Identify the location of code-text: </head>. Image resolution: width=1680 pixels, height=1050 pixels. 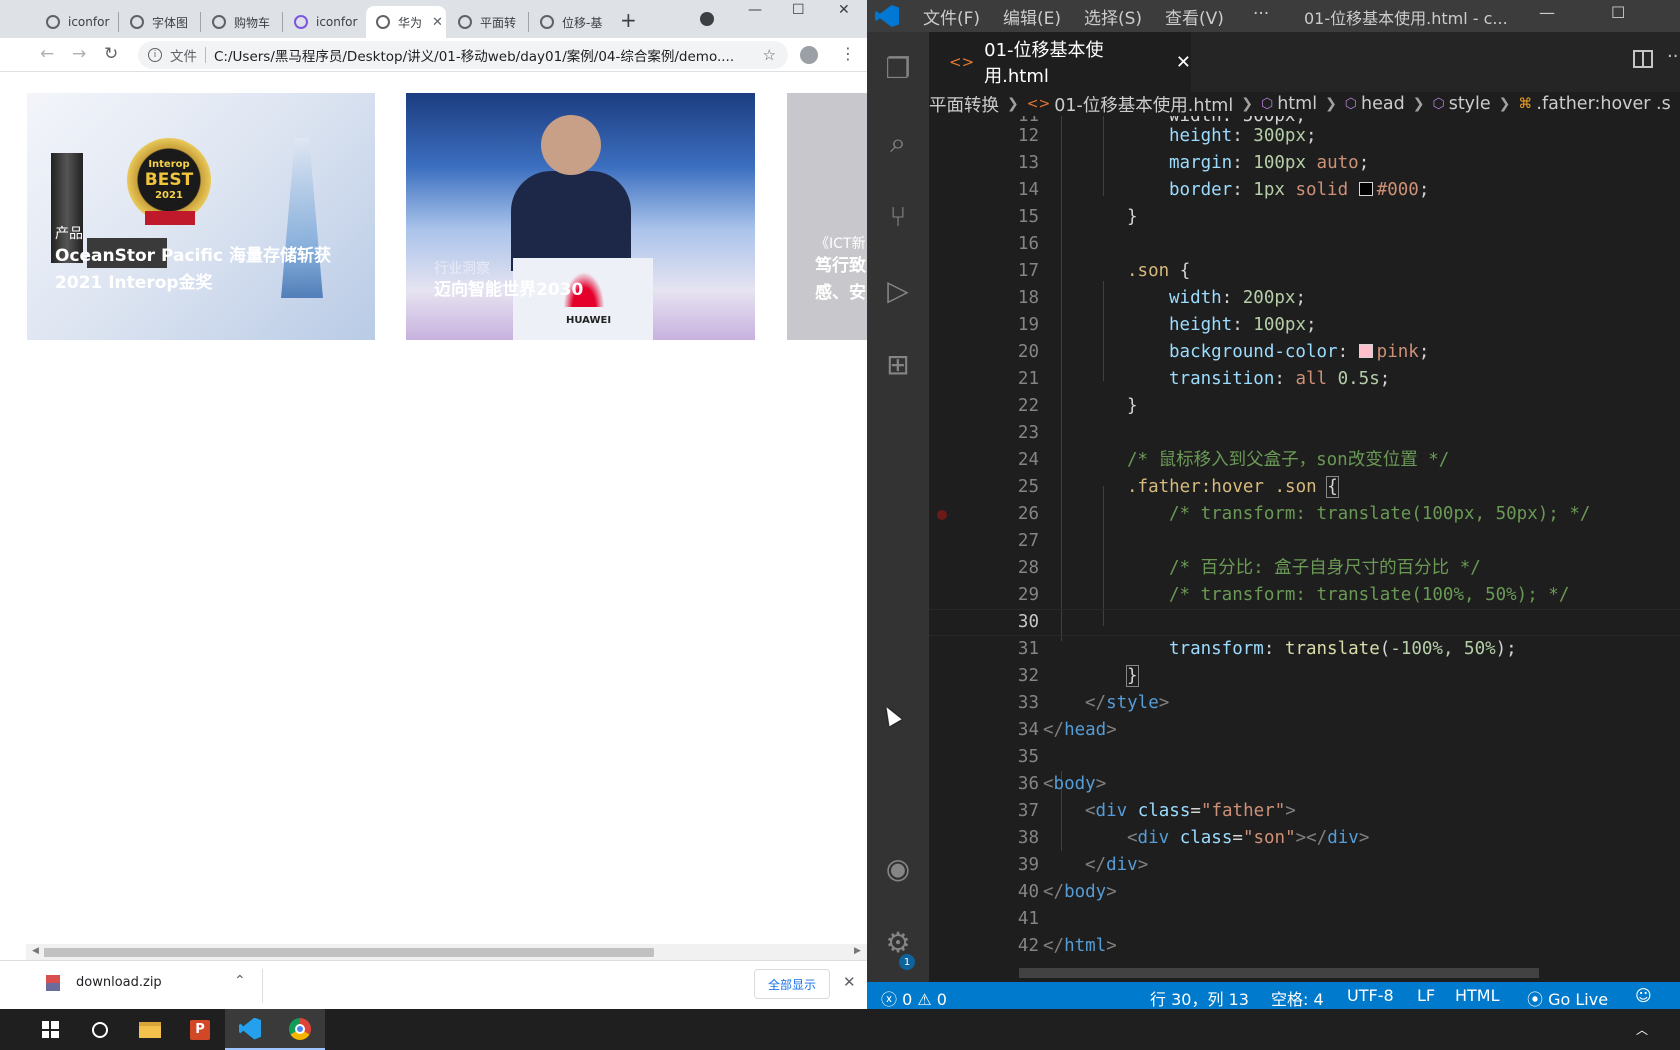
(1080, 730).